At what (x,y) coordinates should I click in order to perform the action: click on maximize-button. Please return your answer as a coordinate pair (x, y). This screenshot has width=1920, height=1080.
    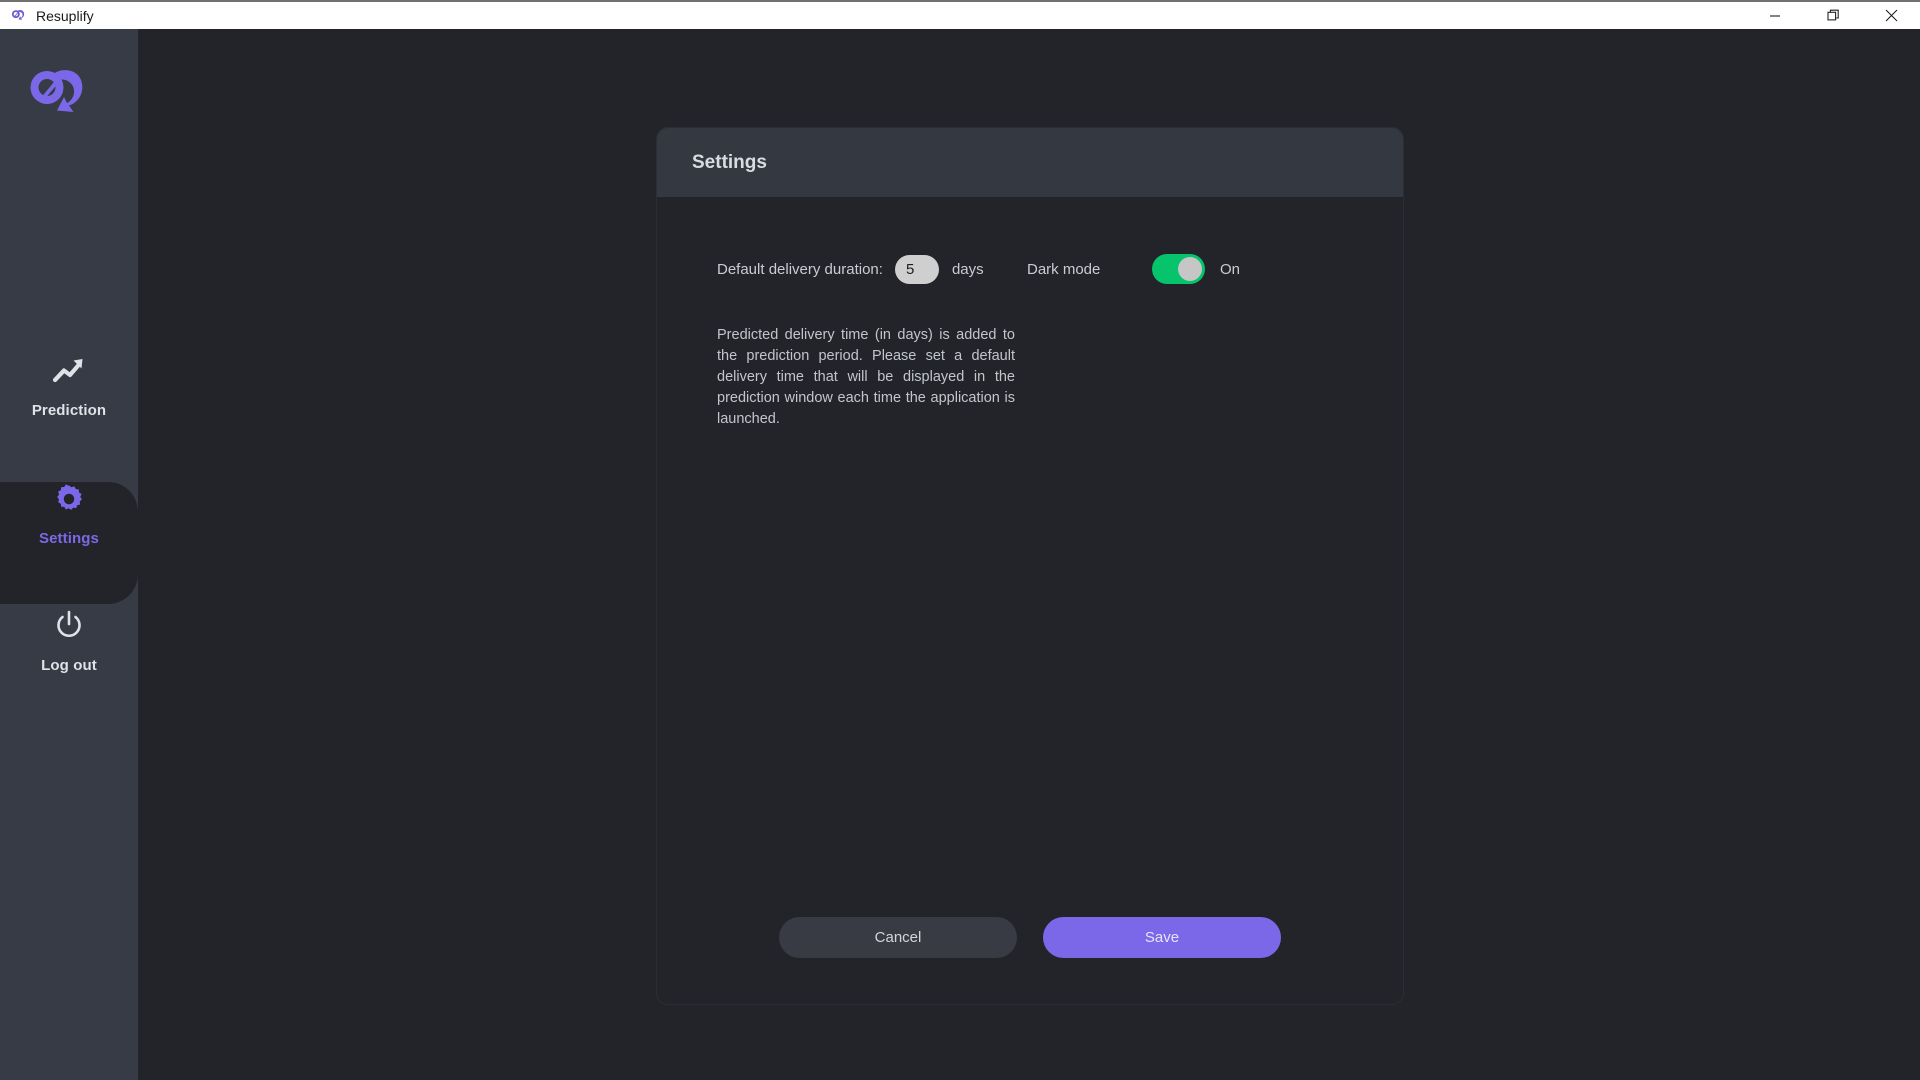
    Looking at the image, I should click on (1833, 15).